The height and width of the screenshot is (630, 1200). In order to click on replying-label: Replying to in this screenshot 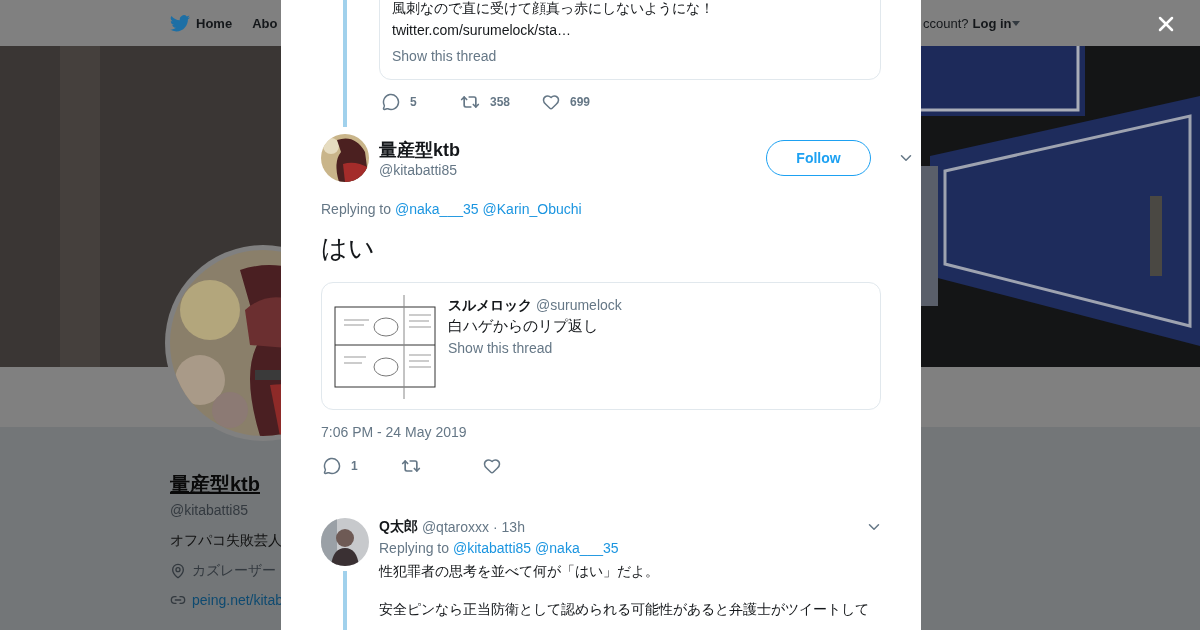, I will do `click(414, 548)`.